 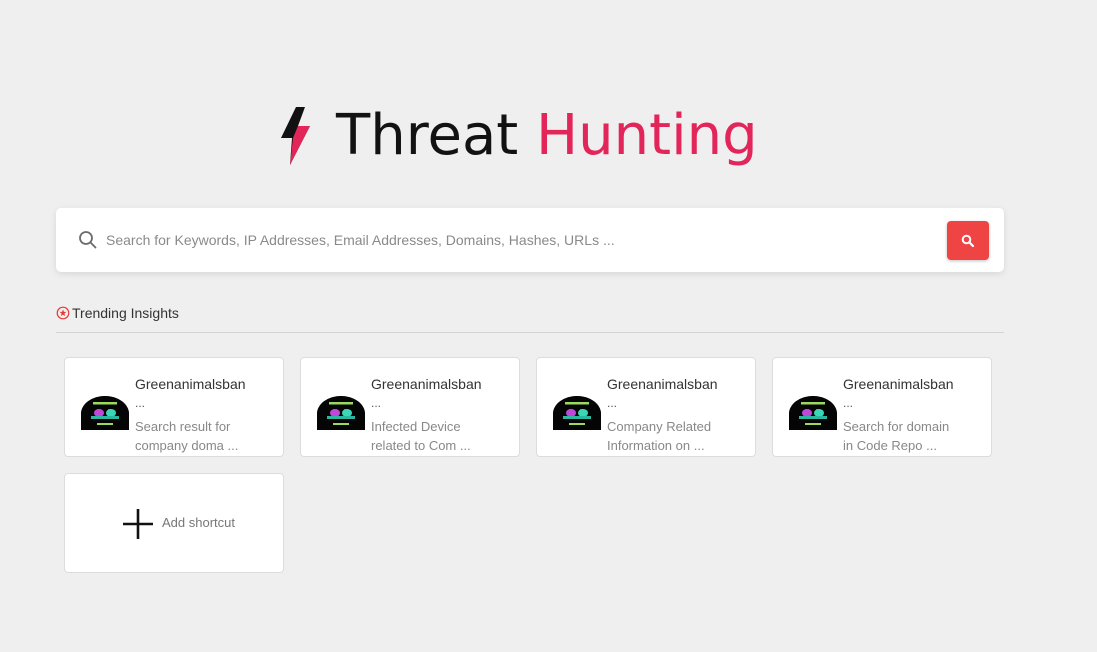 I want to click on trending-insights-label: Trending Insights, so click(x=125, y=313).